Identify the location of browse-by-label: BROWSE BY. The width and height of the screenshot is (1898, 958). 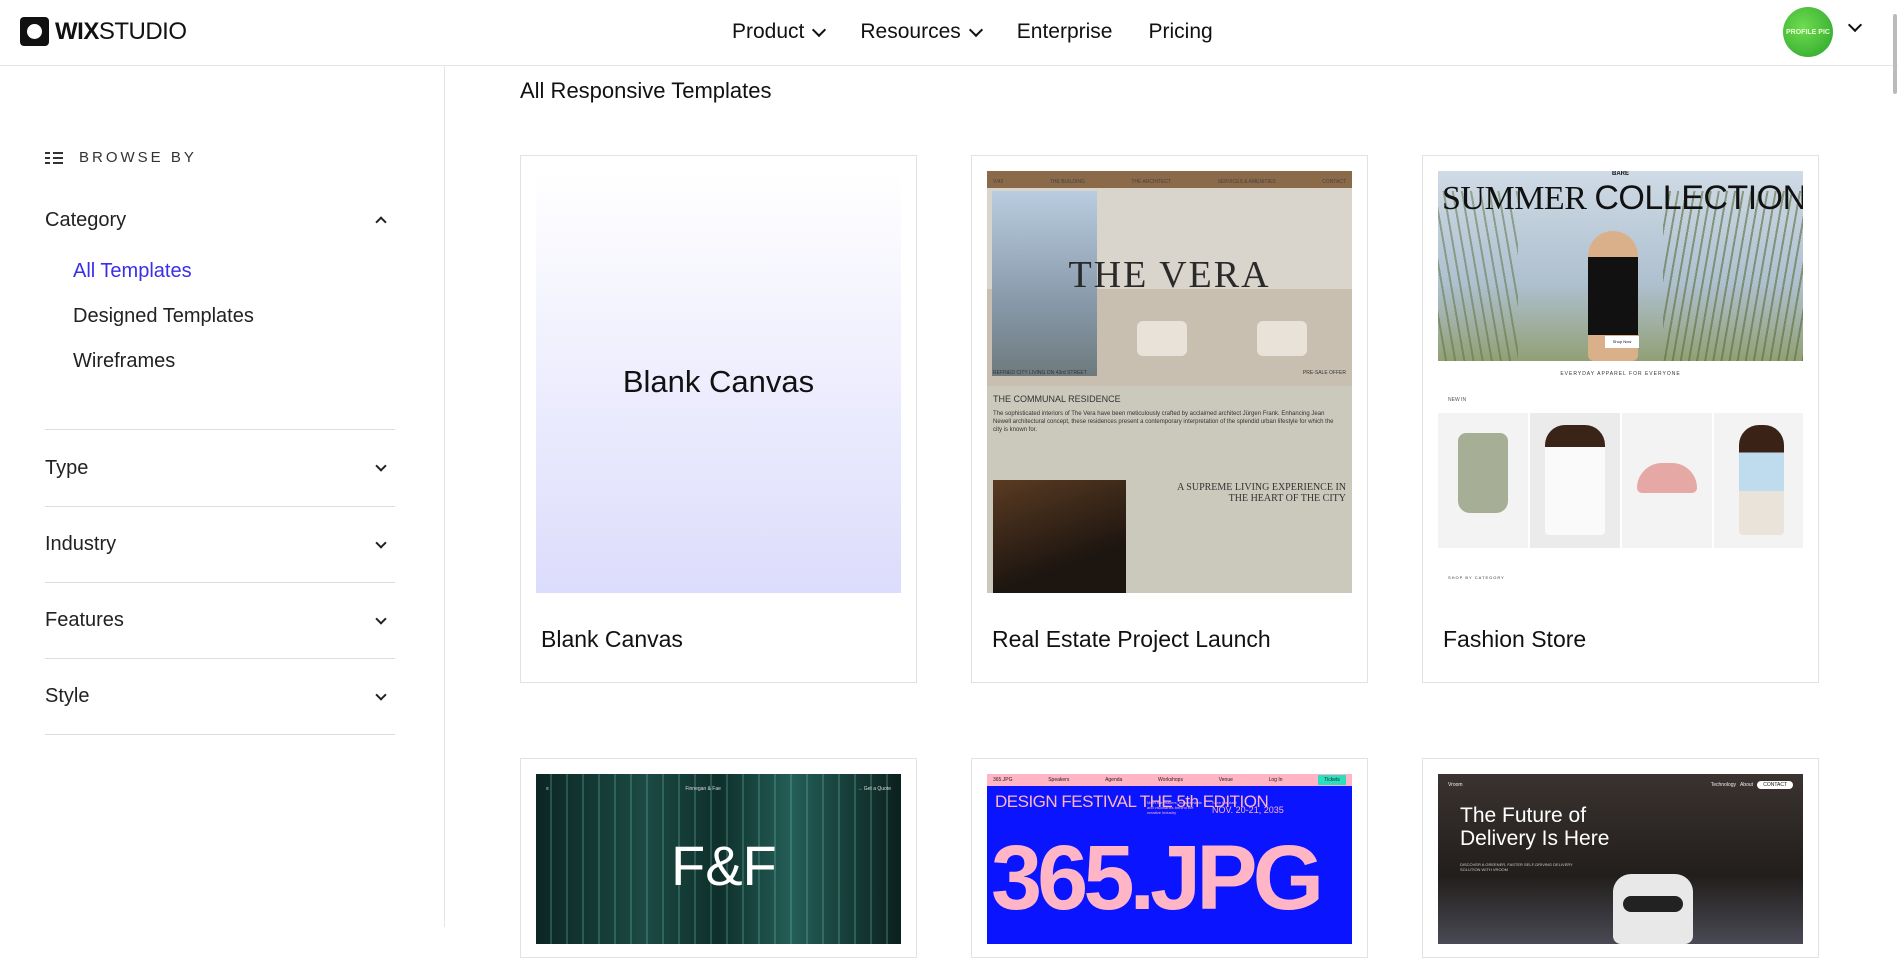
(138, 157).